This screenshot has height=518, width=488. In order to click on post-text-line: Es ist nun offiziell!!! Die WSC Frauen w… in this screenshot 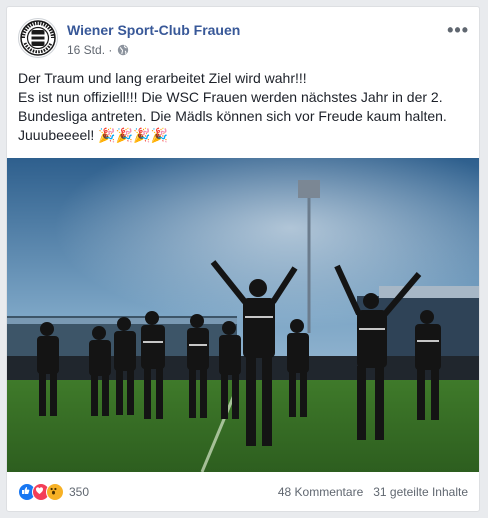, I will do `click(230, 97)`.